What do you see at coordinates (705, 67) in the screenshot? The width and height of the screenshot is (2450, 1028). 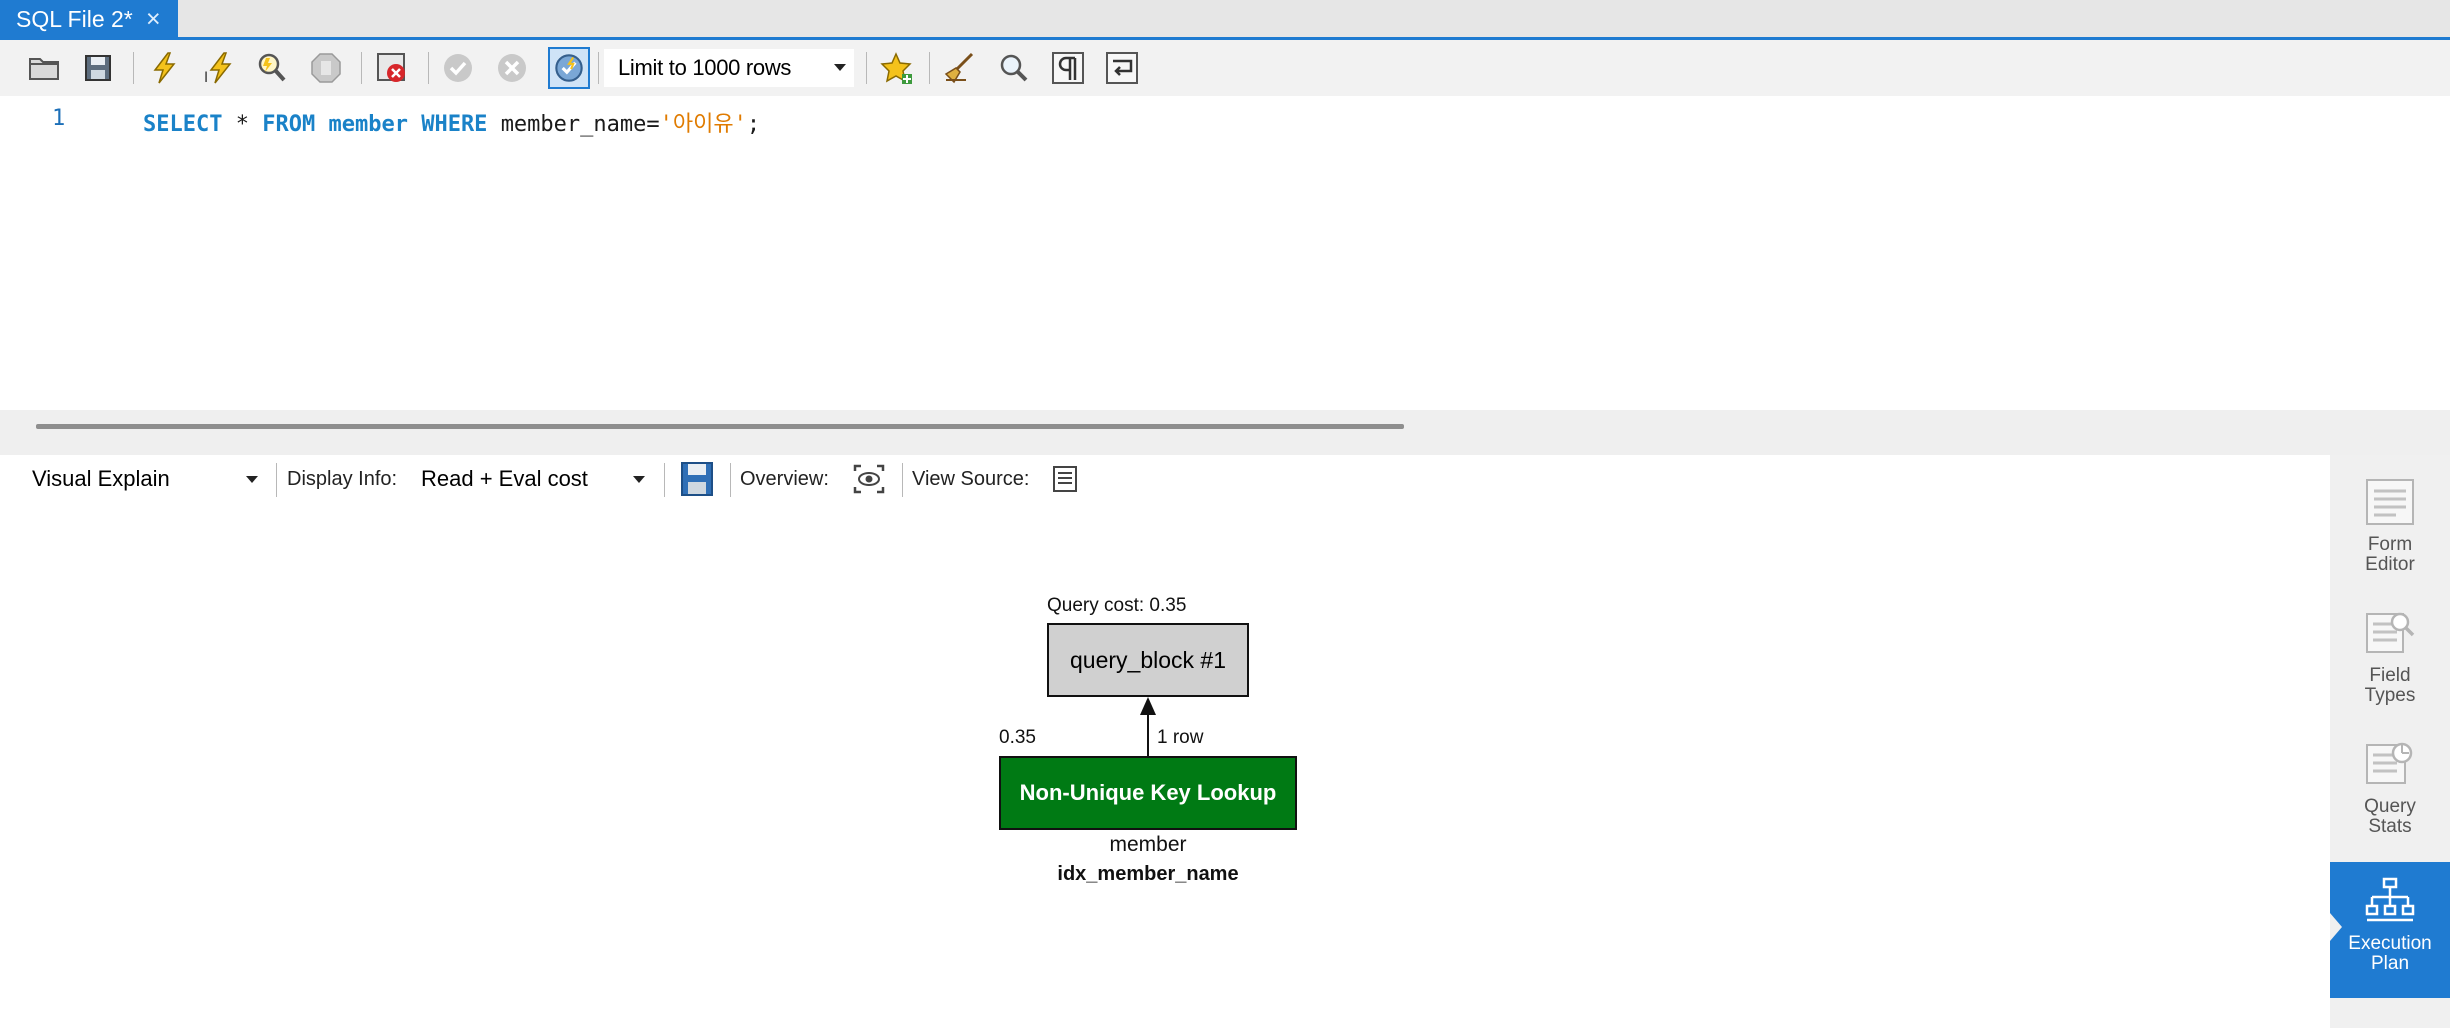 I see `limit-rows-value: Limit to 1000 rows` at bounding box center [705, 67].